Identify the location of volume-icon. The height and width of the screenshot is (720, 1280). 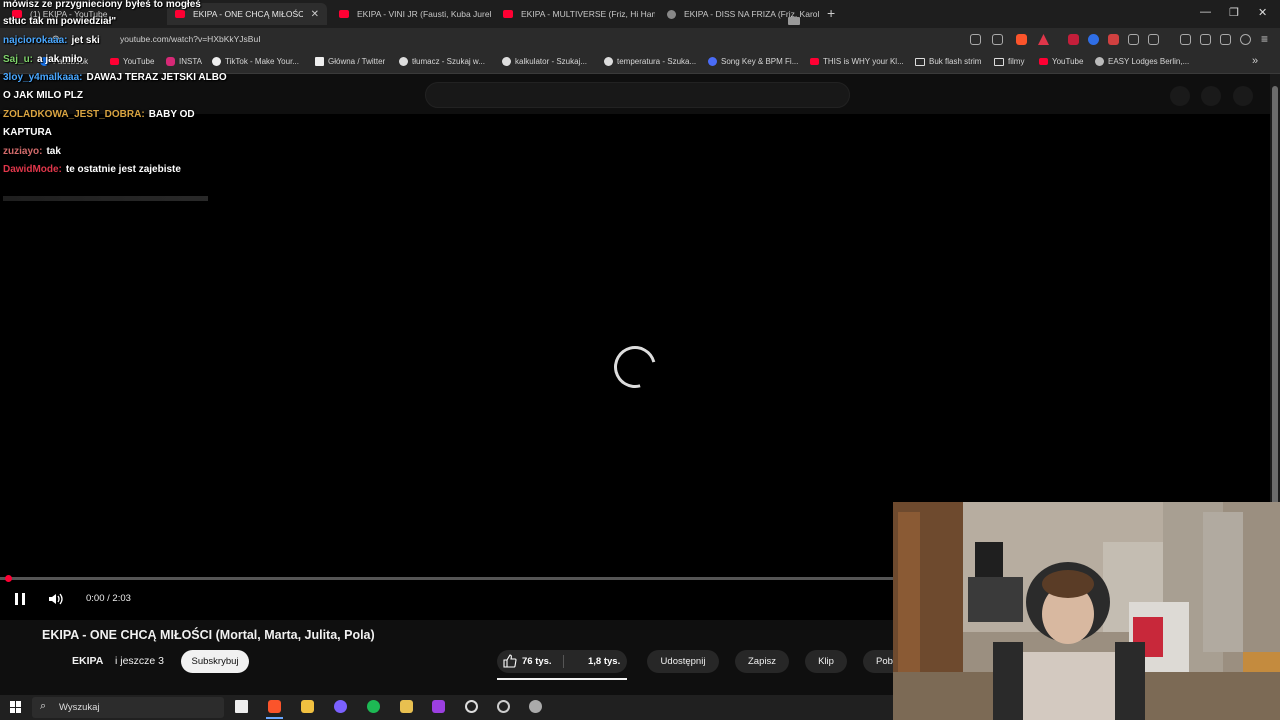
(56, 599).